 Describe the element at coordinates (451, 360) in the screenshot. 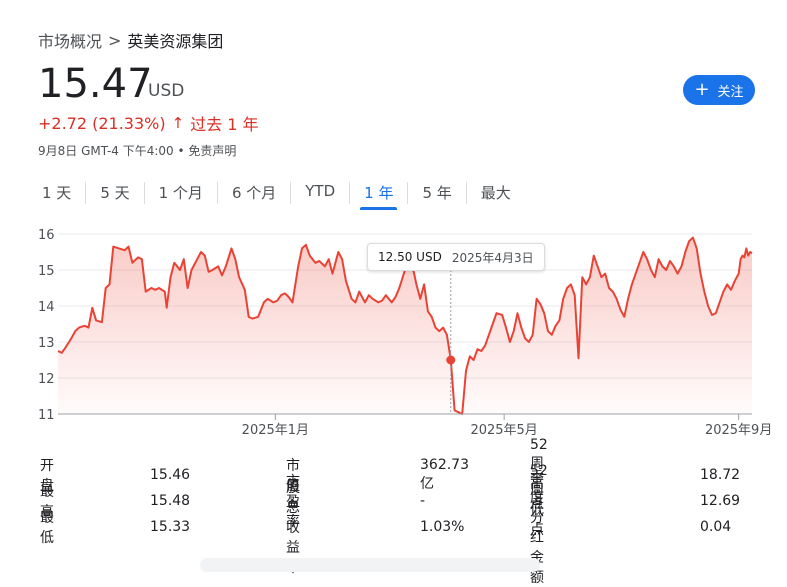

I see `highlight-point` at that location.